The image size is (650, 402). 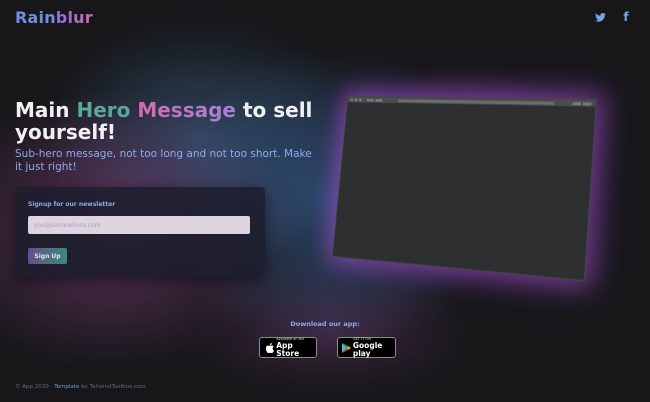 I want to click on newsletter-card: Signup for our newsletter Sign Up, so click(x=140, y=232).